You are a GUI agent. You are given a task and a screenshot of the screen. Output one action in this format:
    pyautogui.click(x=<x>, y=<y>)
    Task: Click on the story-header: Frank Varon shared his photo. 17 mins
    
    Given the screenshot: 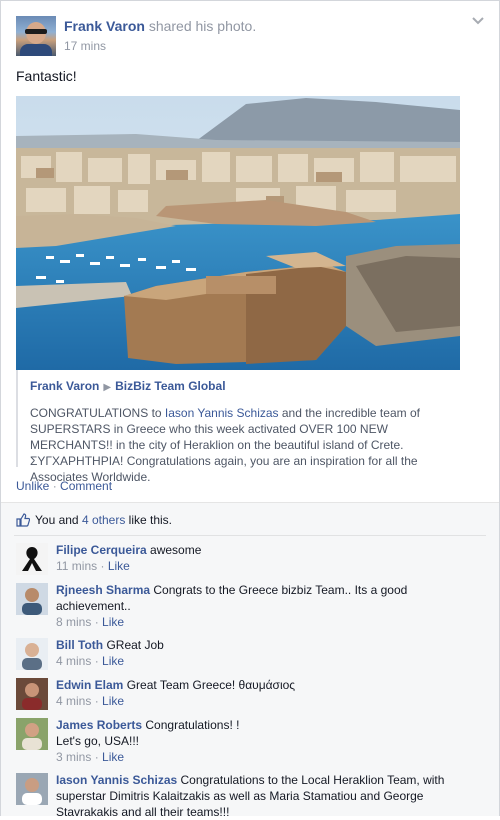 What is the action you would take?
    pyautogui.click(x=250, y=36)
    